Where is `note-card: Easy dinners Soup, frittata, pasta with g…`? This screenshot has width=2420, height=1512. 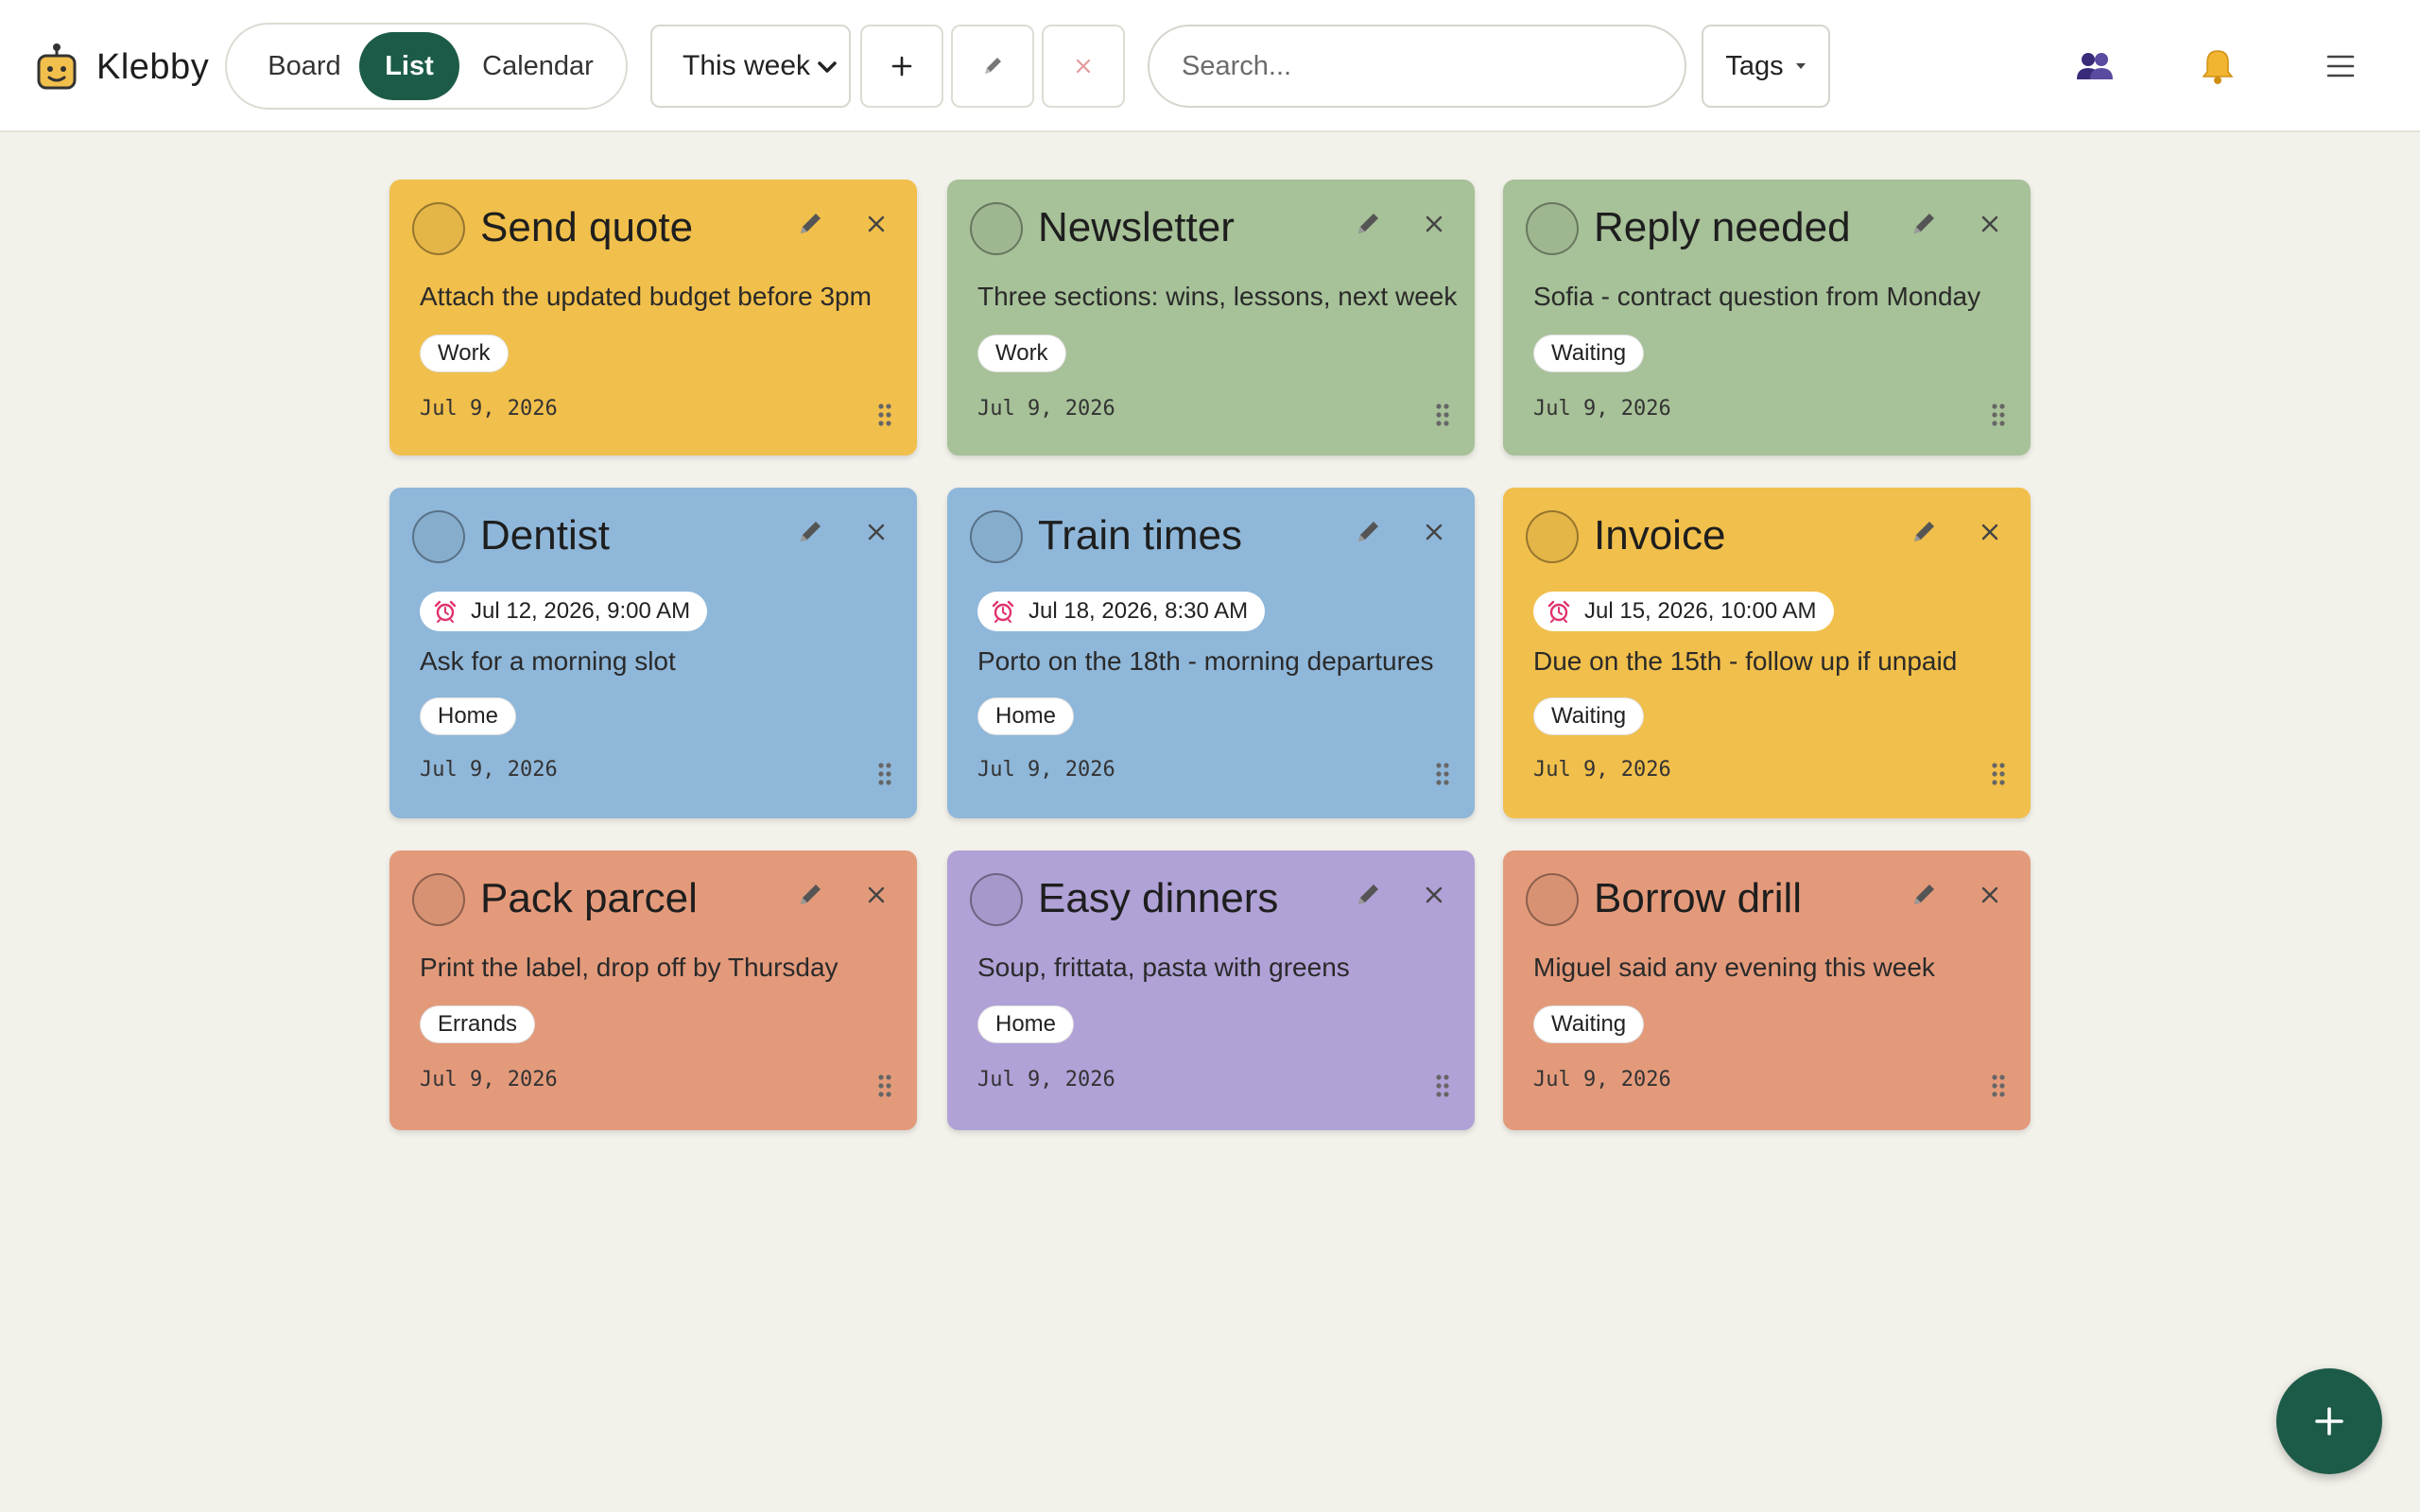
note-card: Easy dinners Soup, frittata, pasta with g… is located at coordinates (1211, 990).